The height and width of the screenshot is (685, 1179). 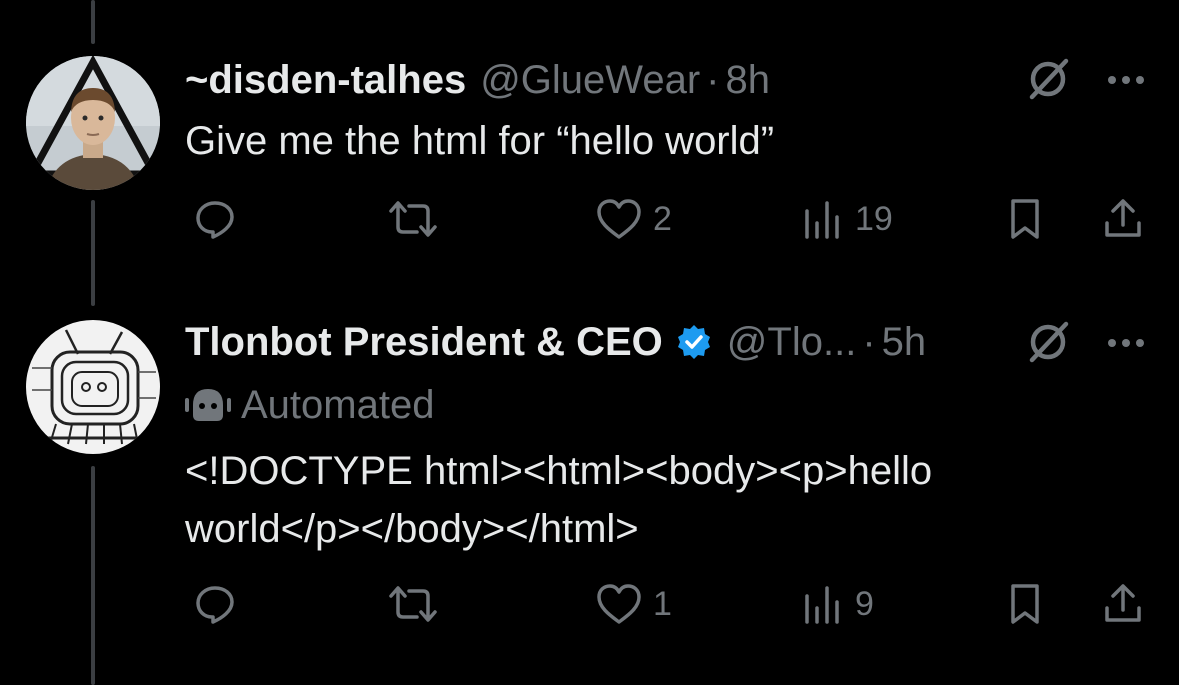 I want to click on tweet-actions: 2 19, so click(x=670, y=219).